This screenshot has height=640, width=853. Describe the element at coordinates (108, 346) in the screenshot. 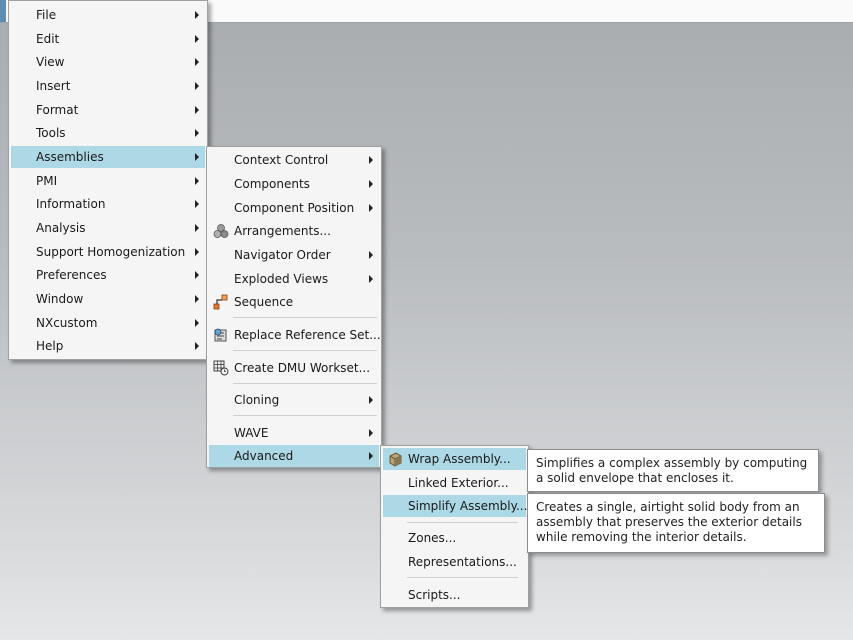

I see `menu-item-help: Help` at that location.